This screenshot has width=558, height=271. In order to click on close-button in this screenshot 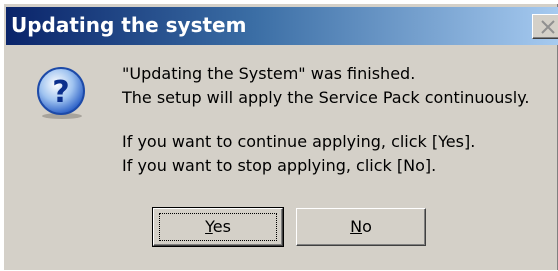, I will do `click(545, 26)`.